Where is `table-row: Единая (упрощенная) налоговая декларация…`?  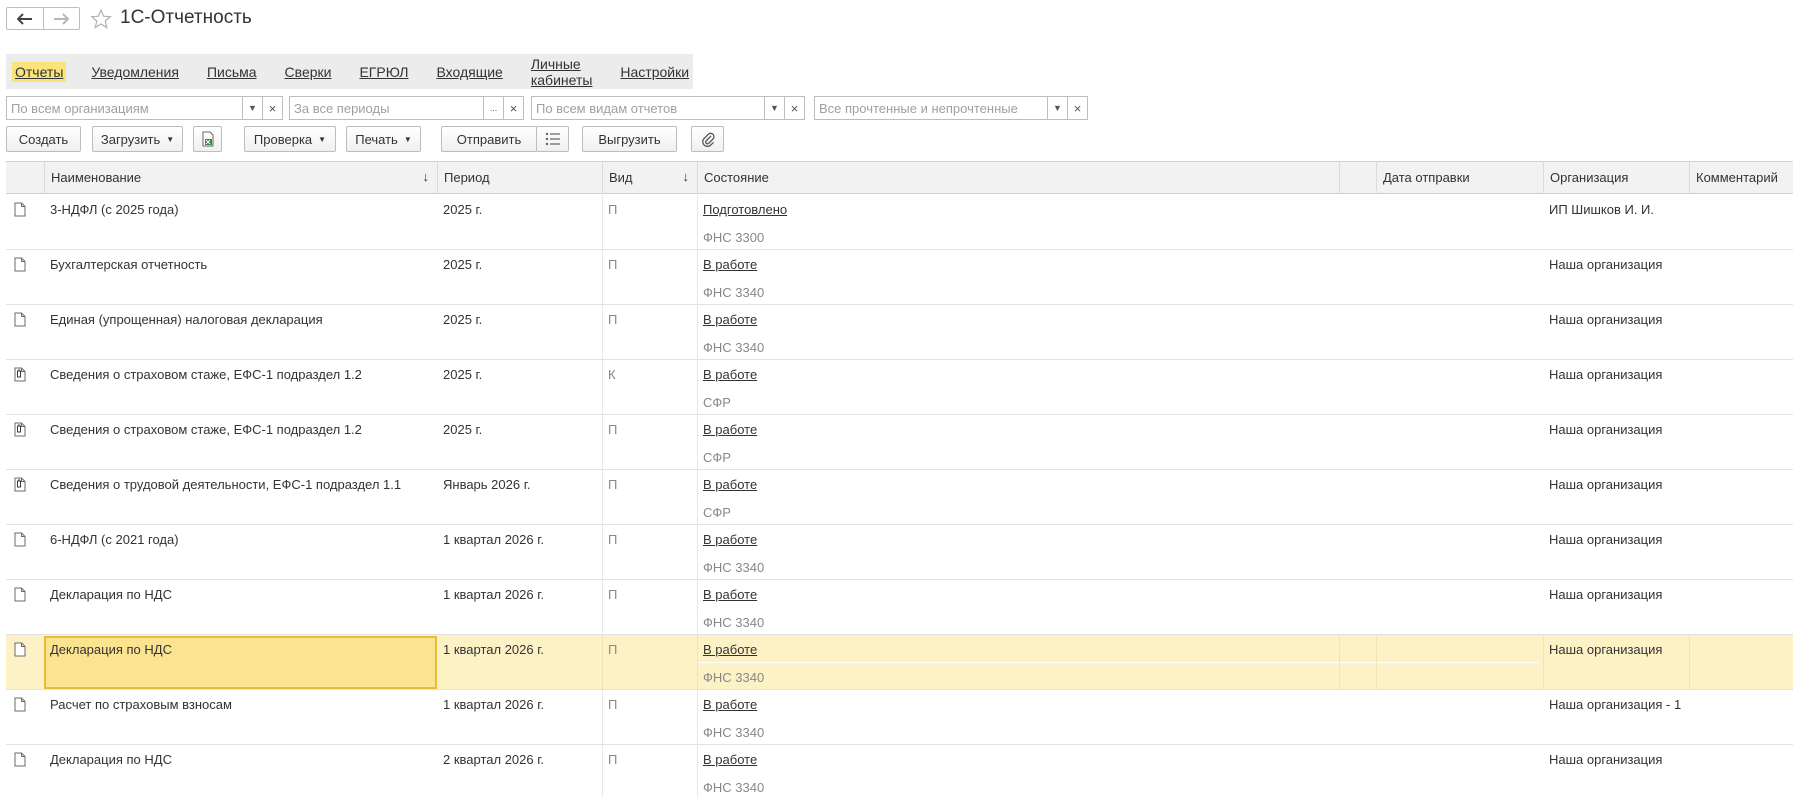 table-row: Единая (упрощенная) налоговая декларация… is located at coordinates (899, 332).